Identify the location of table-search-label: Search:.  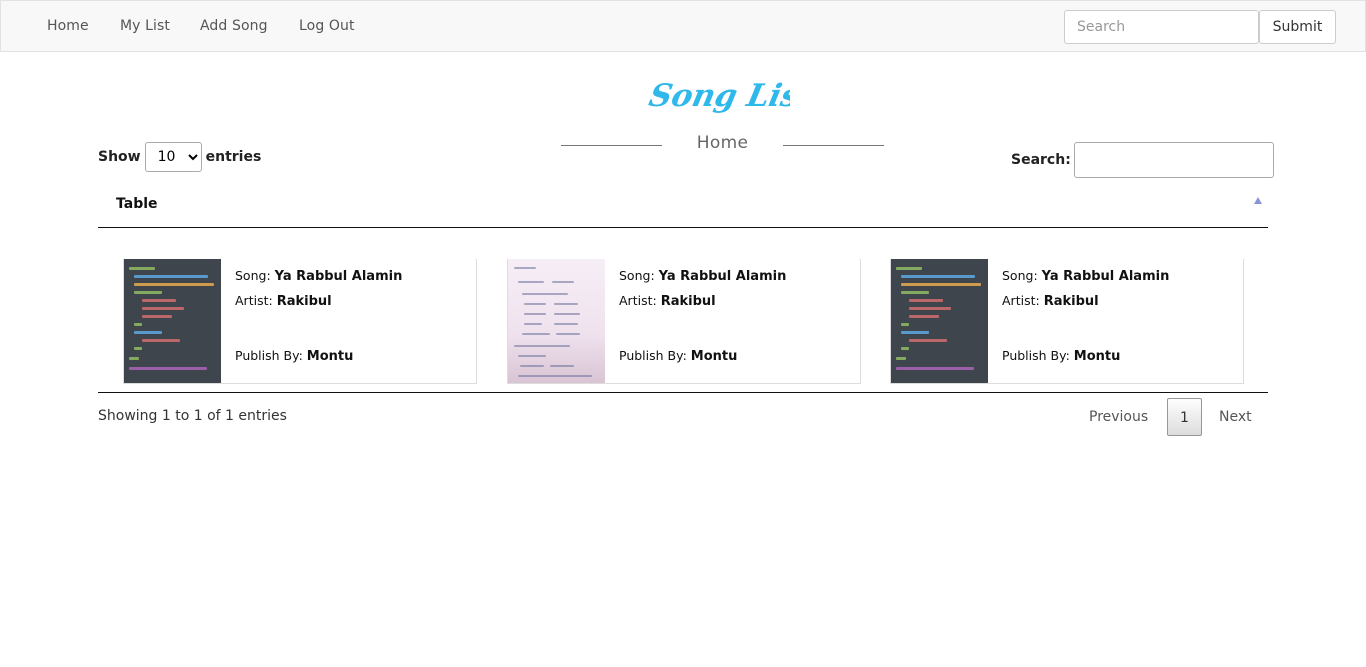
(1041, 160).